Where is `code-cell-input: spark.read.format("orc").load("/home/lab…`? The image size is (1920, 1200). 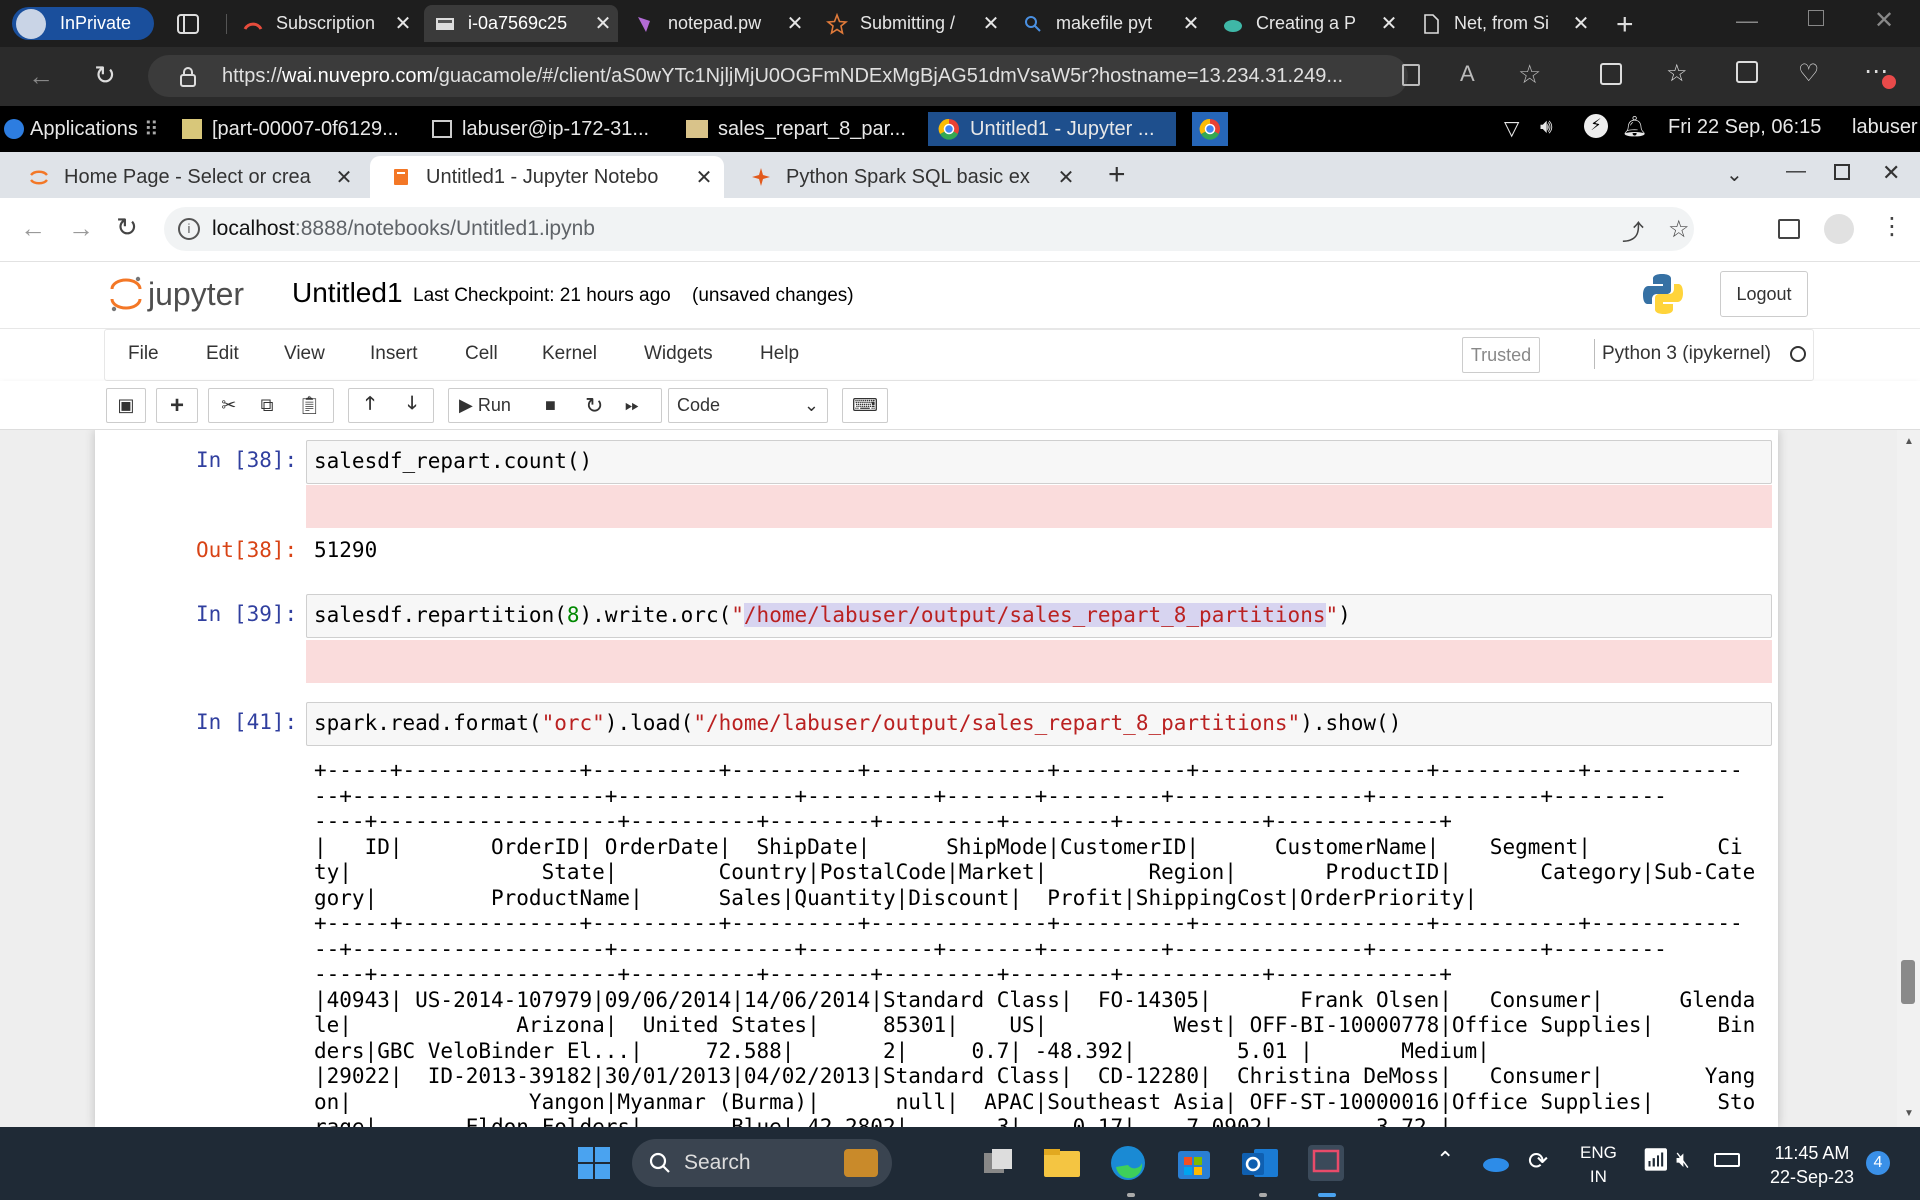
code-cell-input: spark.read.format("orc").load("/home/lab… is located at coordinates (1039, 724).